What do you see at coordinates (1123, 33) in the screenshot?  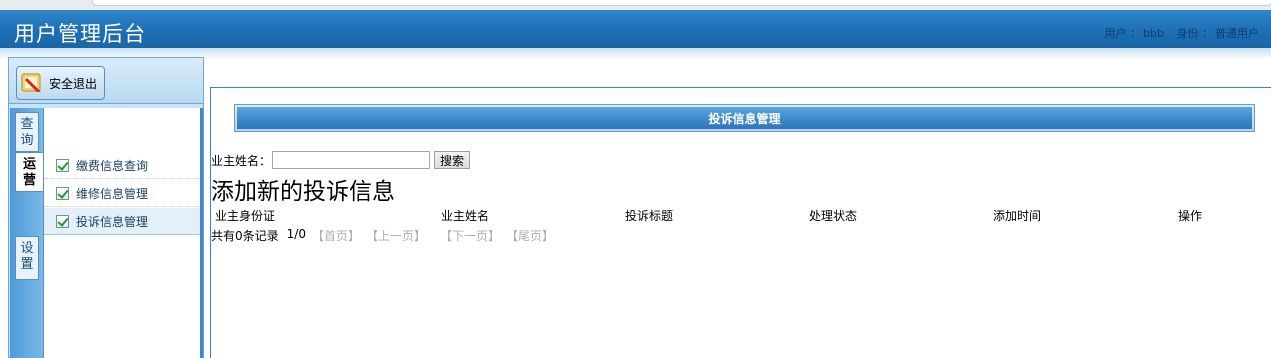 I see `user-label: 用户 ：` at bounding box center [1123, 33].